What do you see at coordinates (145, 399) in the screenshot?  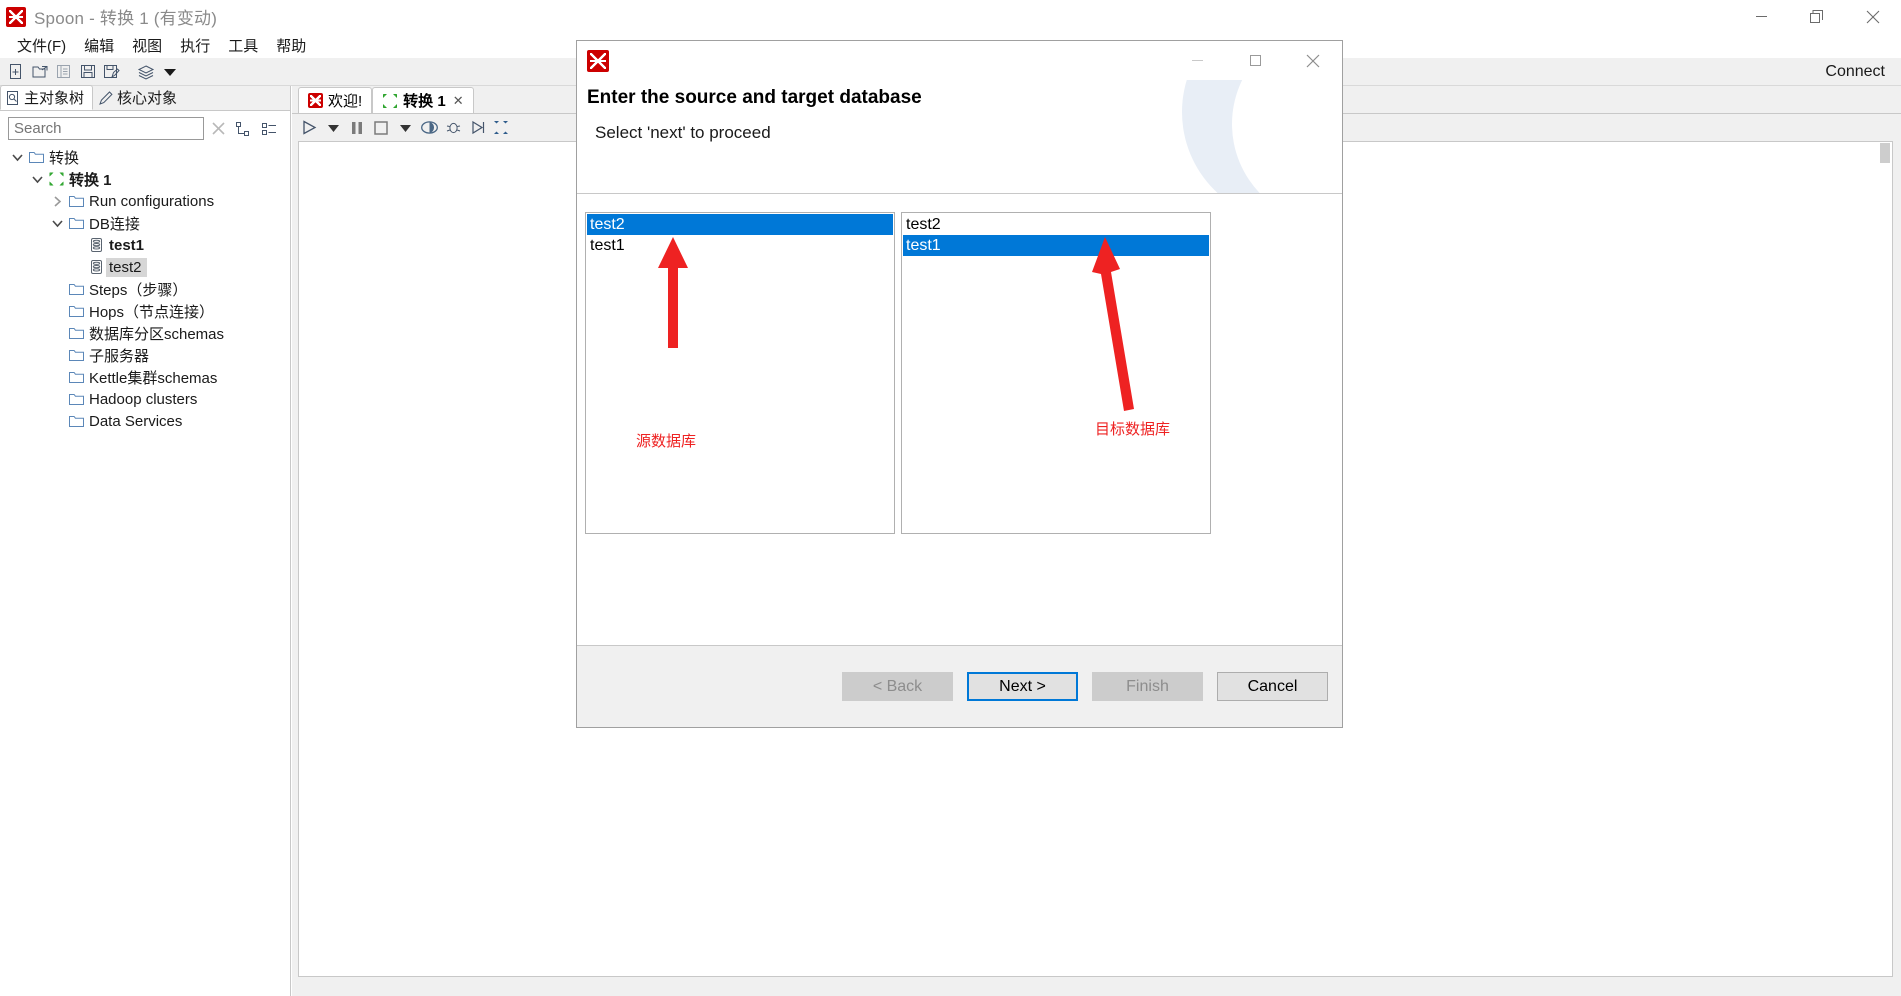 I see `tree-item: Hadoop clusters` at bounding box center [145, 399].